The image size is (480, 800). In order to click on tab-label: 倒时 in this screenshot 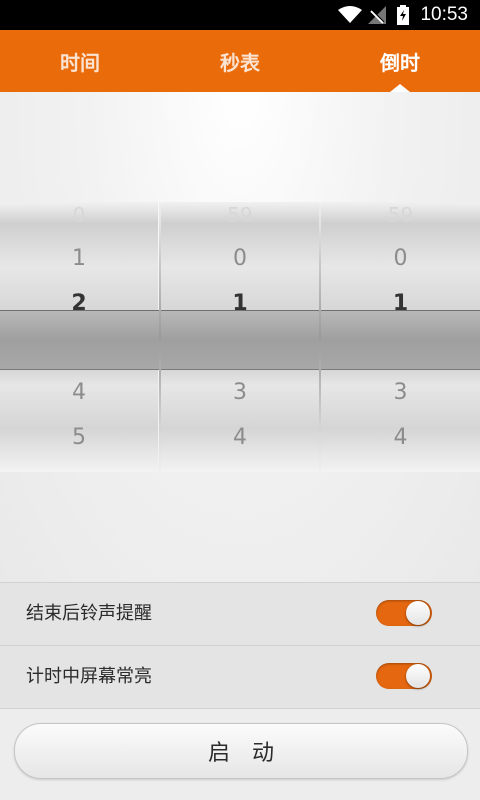, I will do `click(400, 62)`.